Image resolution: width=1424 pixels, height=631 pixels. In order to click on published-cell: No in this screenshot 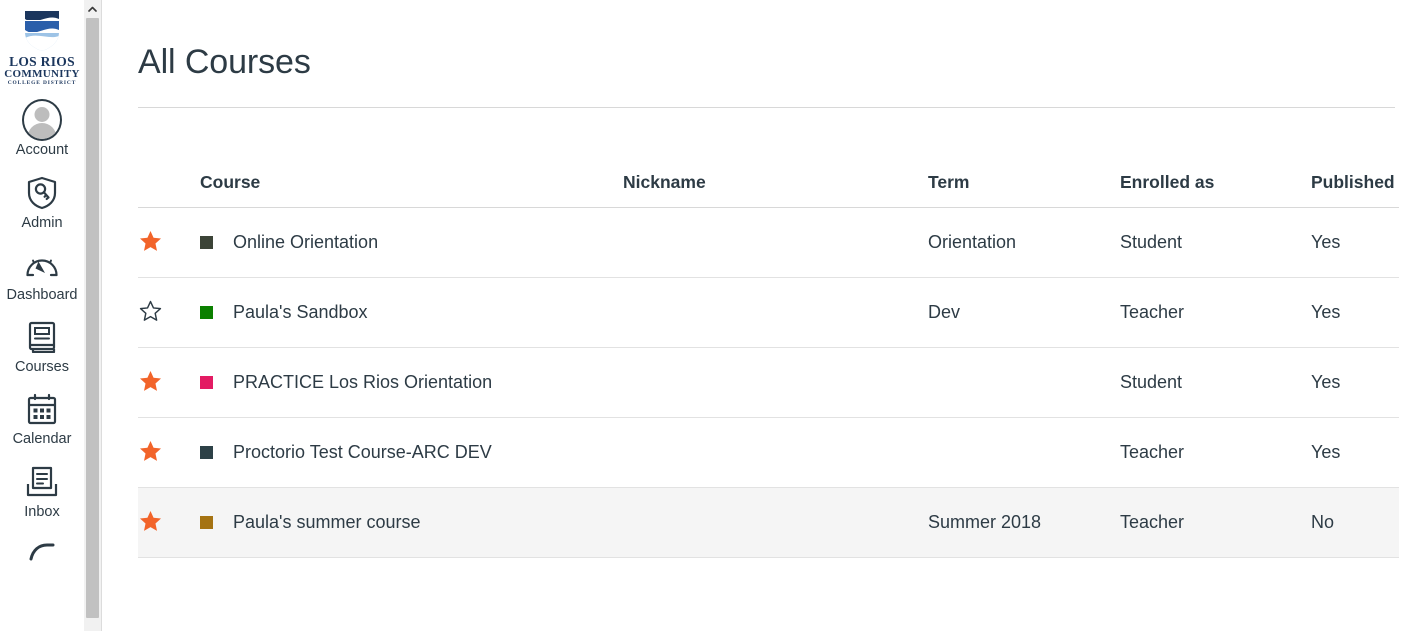, I will do `click(1323, 522)`.